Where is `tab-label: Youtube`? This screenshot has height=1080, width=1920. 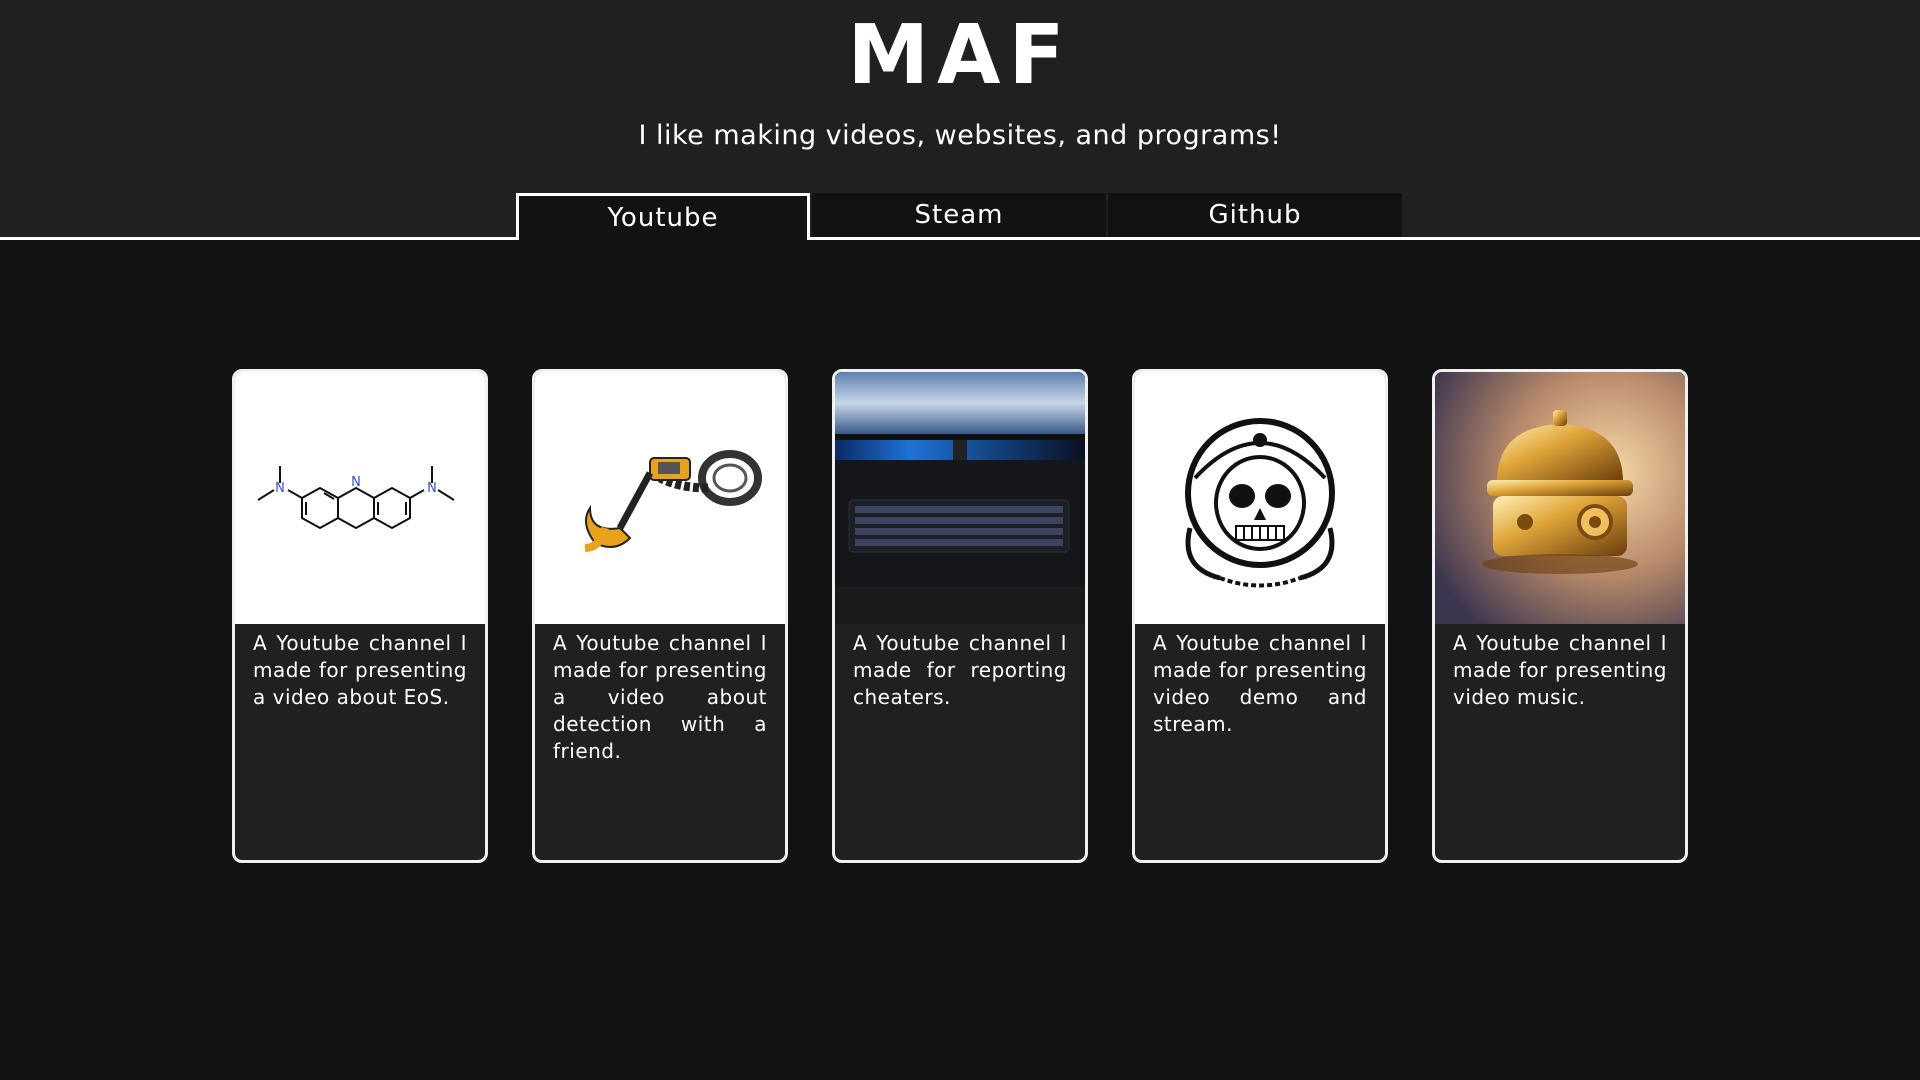 tab-label: Youtube is located at coordinates (663, 218).